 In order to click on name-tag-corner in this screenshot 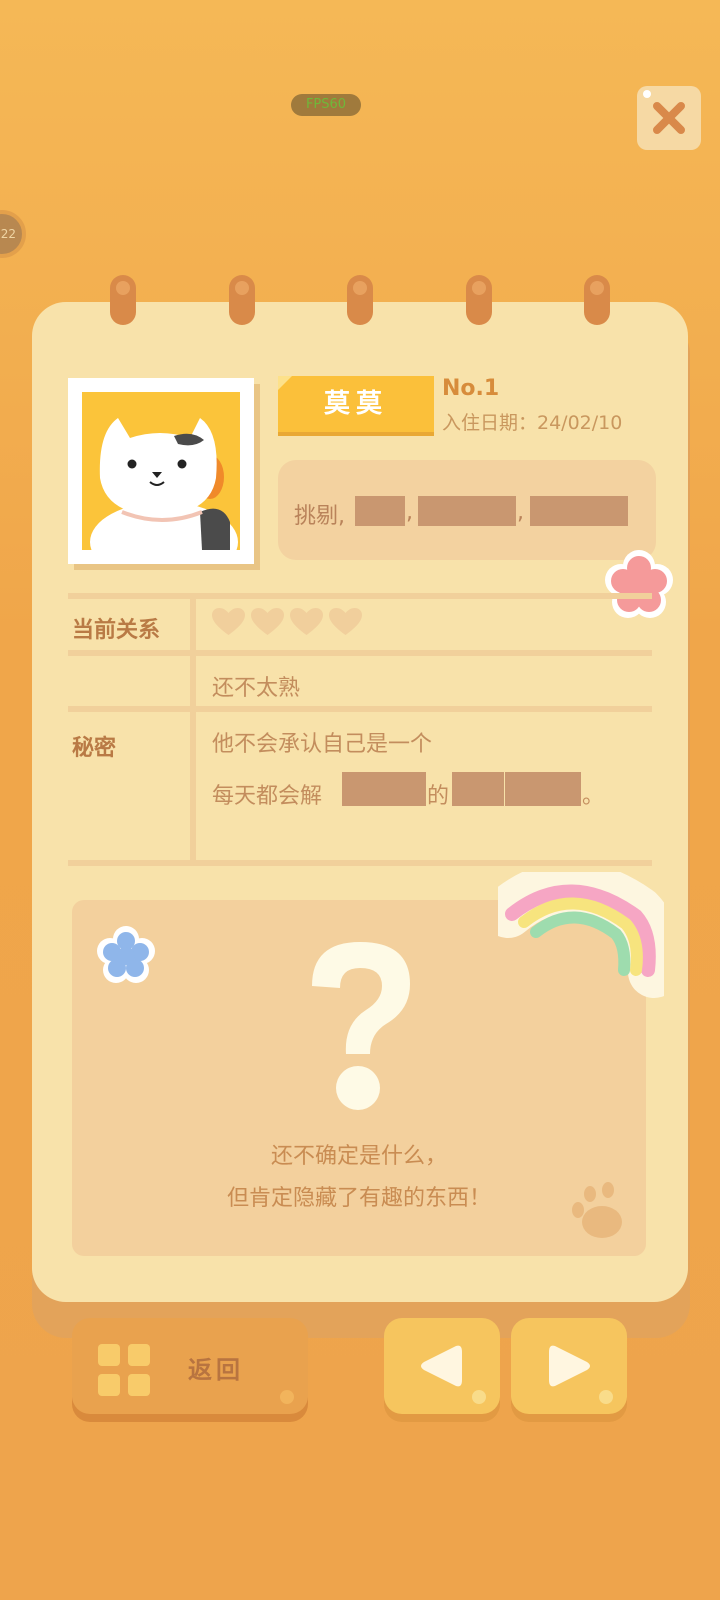, I will do `click(285, 383)`.